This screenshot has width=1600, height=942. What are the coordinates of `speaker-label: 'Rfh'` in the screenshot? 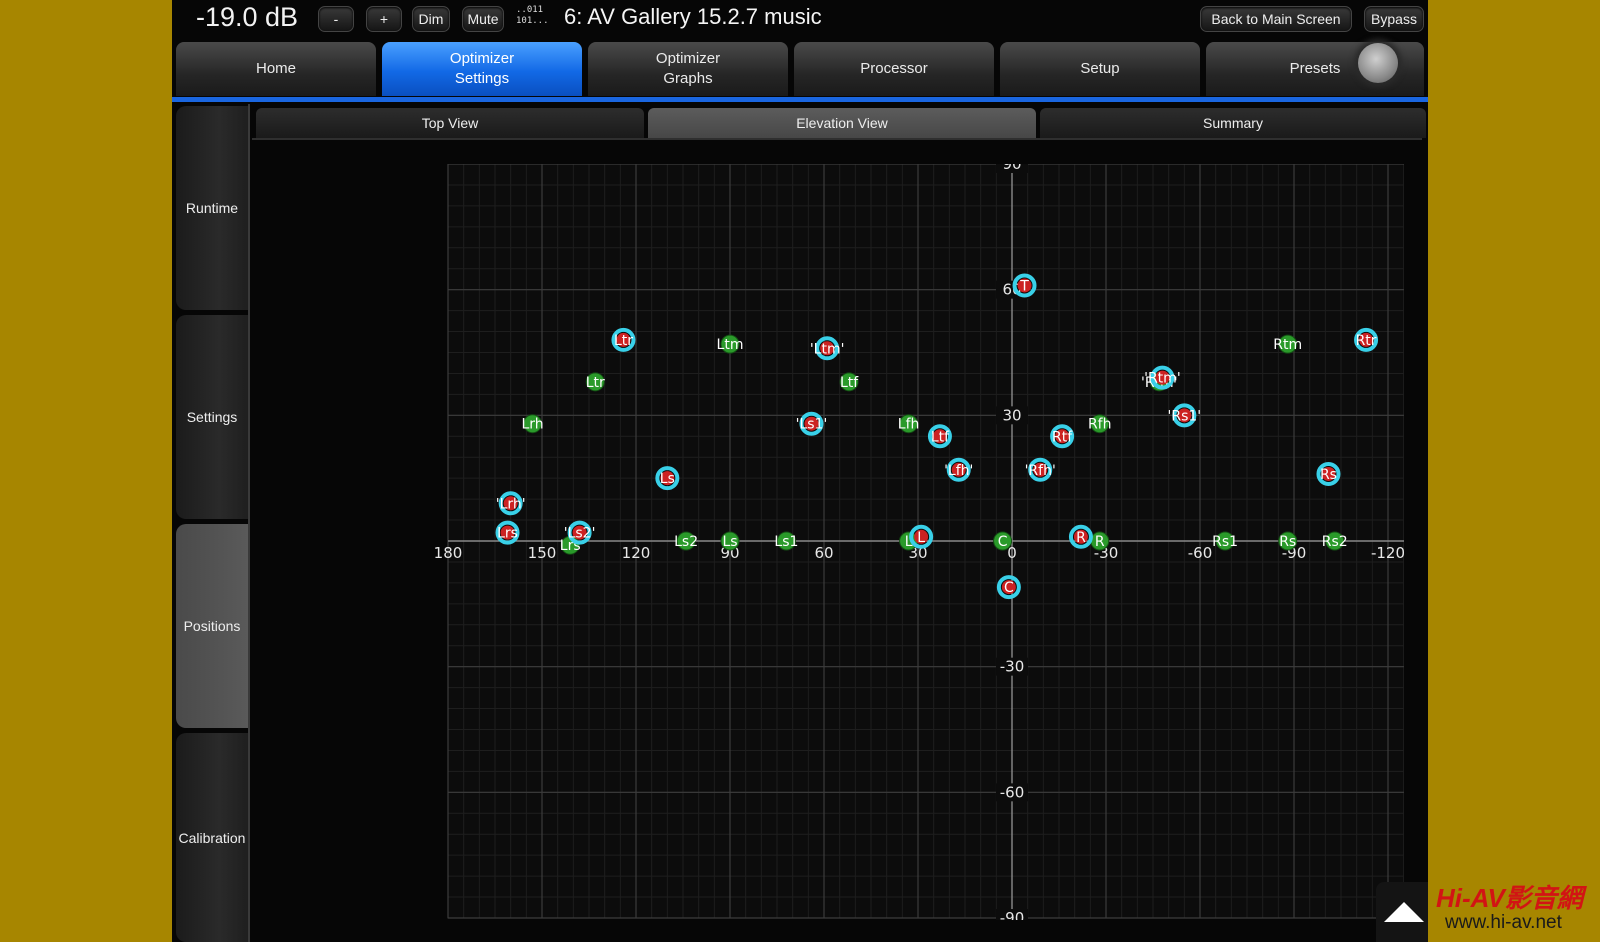 It's located at (1040, 471).